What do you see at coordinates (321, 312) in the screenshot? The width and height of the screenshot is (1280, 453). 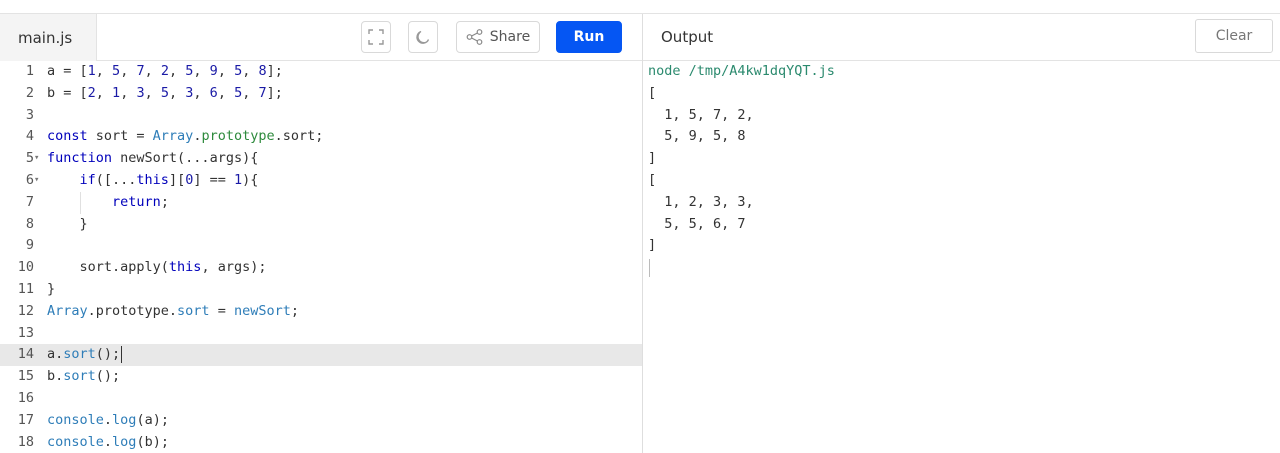 I see `code-line: 12 Array.prototype.sort = newSort;` at bounding box center [321, 312].